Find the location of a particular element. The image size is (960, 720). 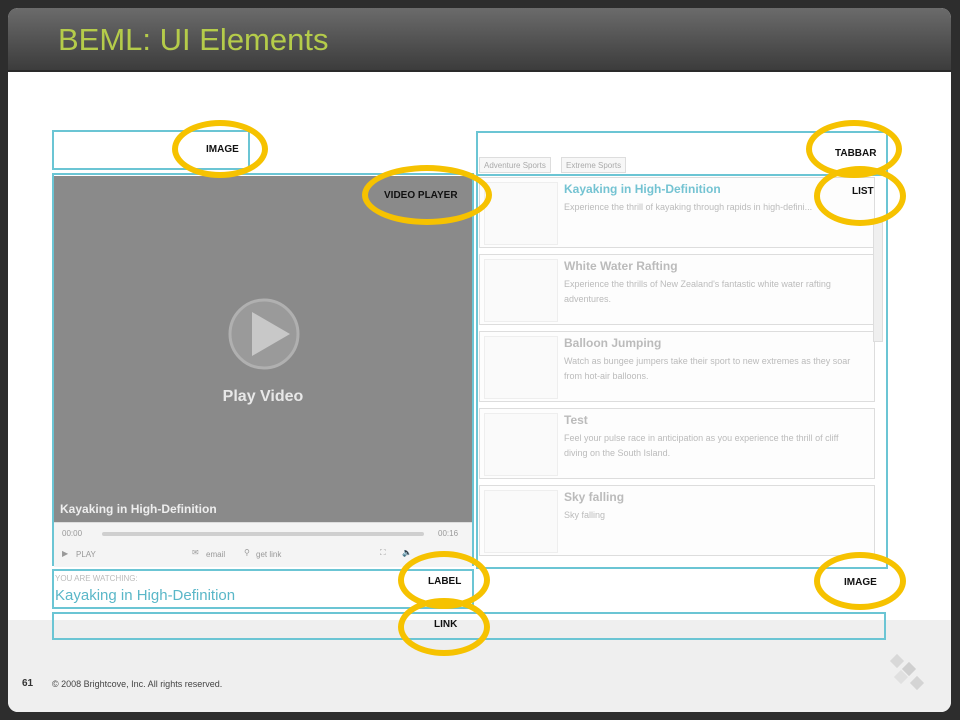

time-end: 00:16 is located at coordinates (448, 533).